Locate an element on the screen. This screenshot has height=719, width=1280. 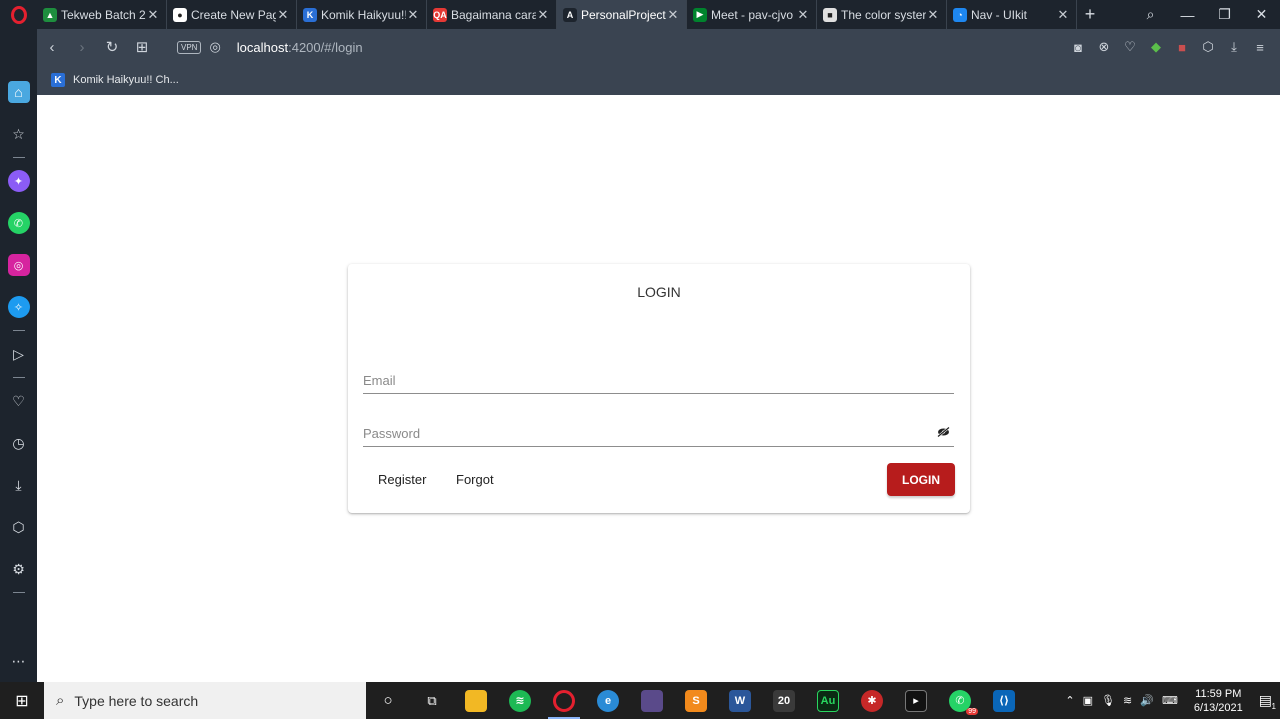
player-icon: ▷ is located at coordinates (19, 354).